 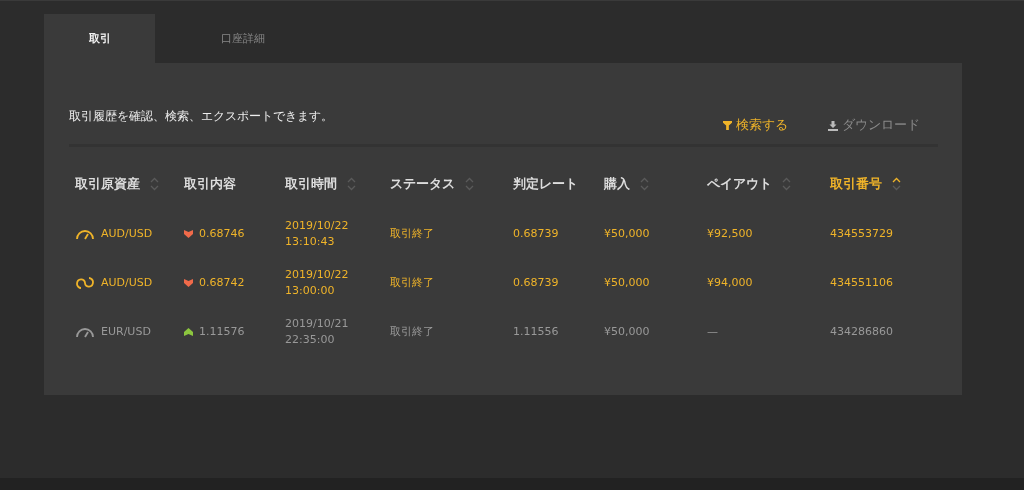 I want to click on column-header: 取引番号, so click(x=856, y=184).